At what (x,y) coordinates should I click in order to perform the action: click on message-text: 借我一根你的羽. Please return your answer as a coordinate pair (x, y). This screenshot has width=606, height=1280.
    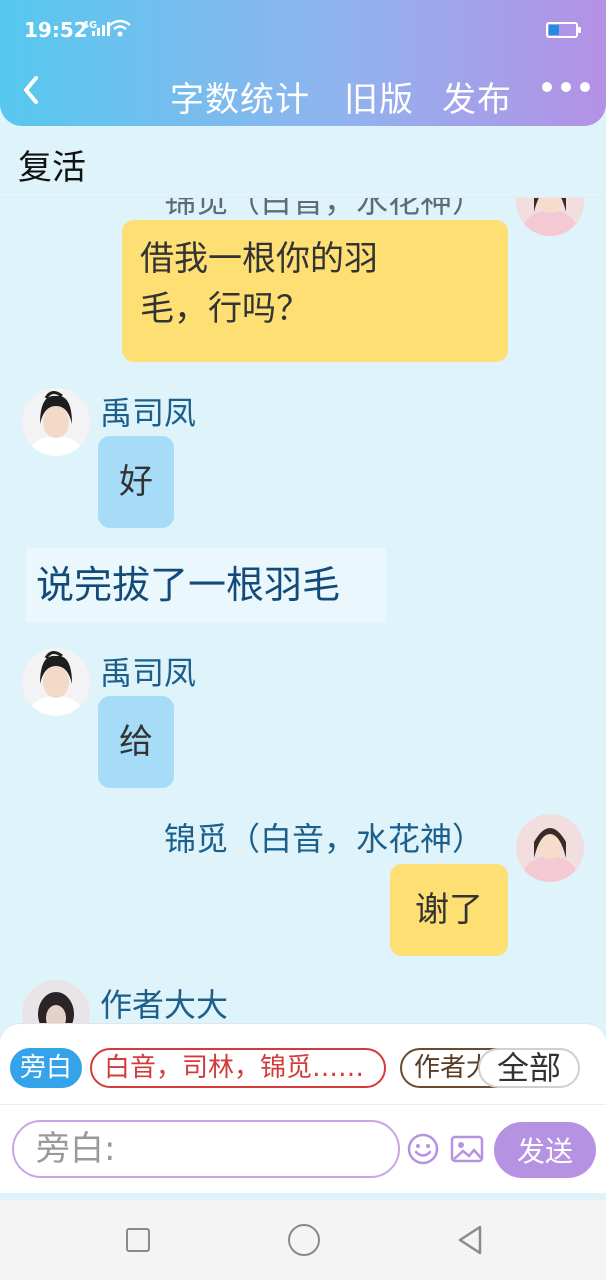
    Looking at the image, I should click on (259, 259).